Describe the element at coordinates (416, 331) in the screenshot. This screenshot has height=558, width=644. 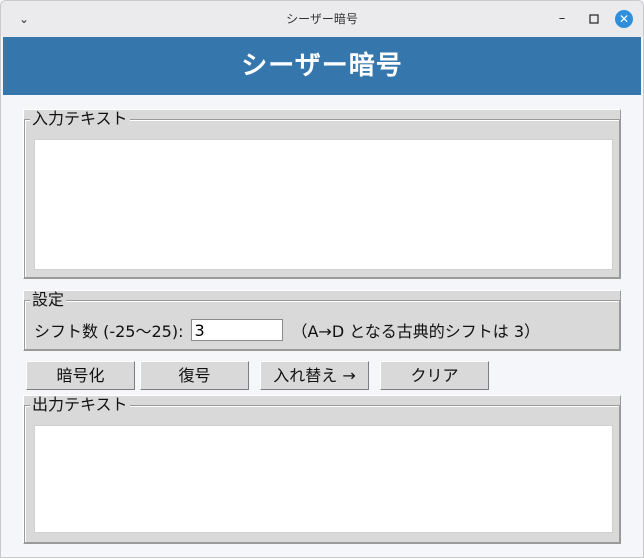
I see `shift-hint: （A→D となる古典的シフトは 3）` at that location.